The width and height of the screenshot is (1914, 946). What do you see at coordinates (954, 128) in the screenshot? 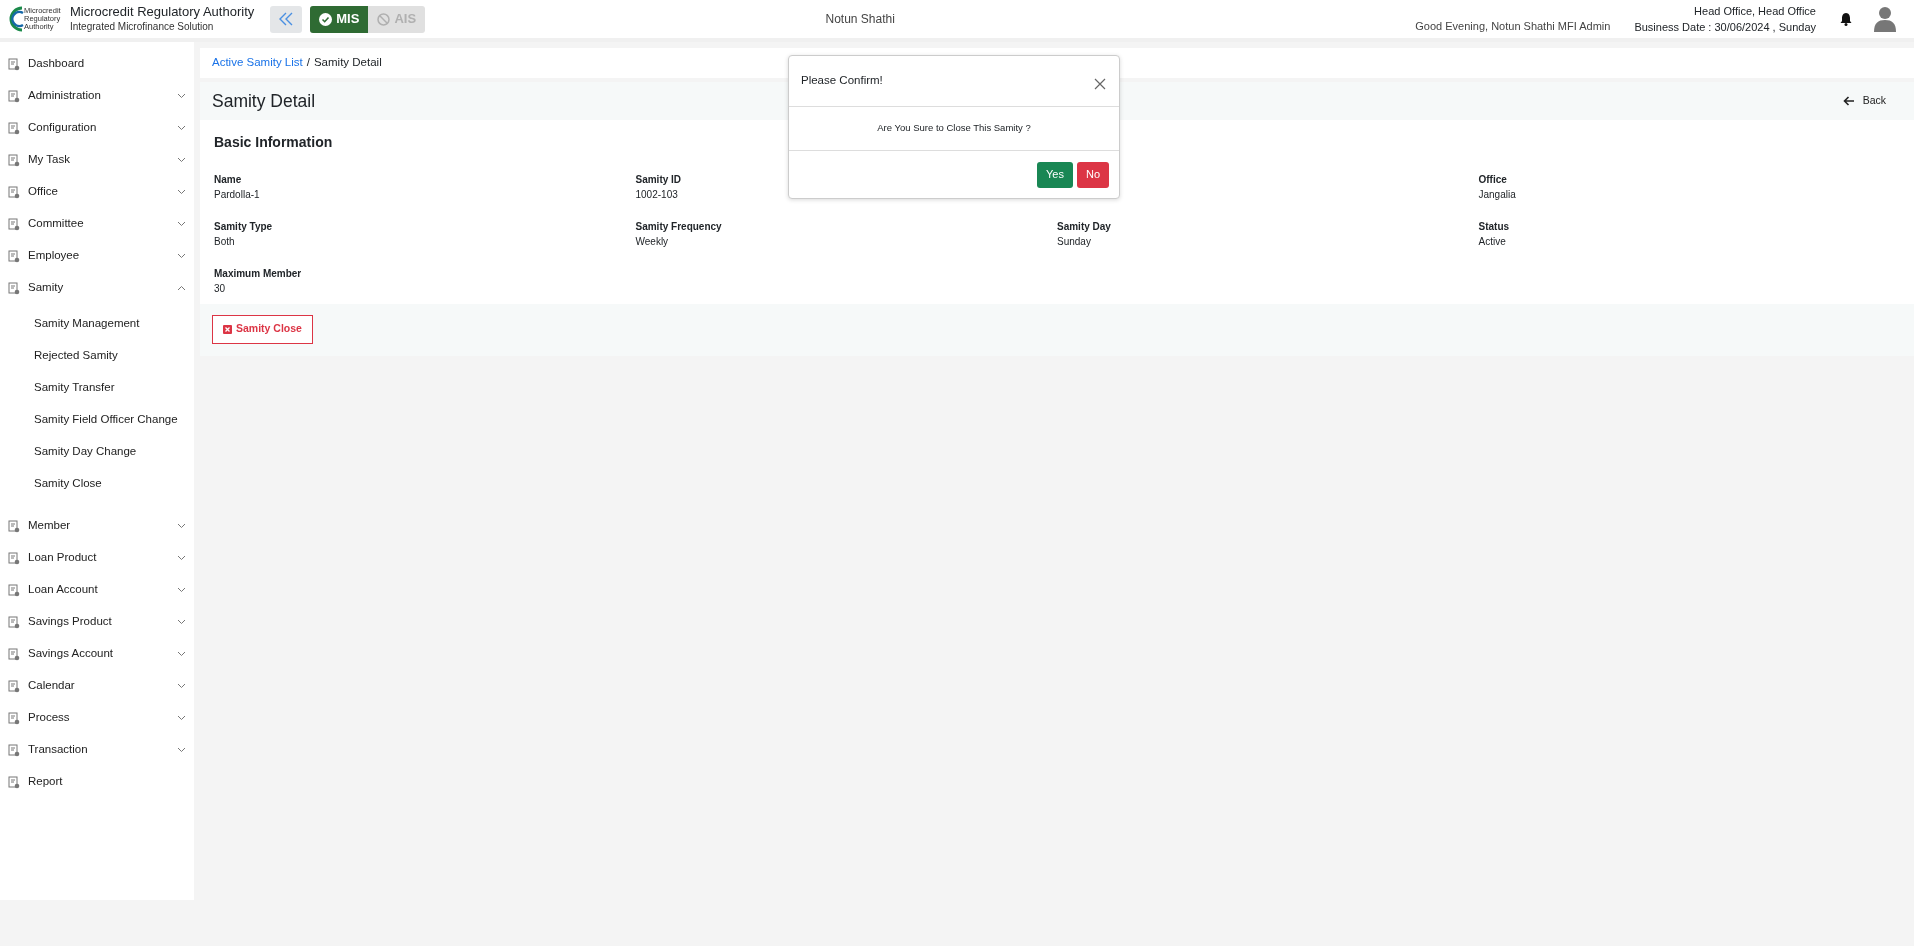
I see `dialog-message: Are You Sure to Close This Samity ?` at bounding box center [954, 128].